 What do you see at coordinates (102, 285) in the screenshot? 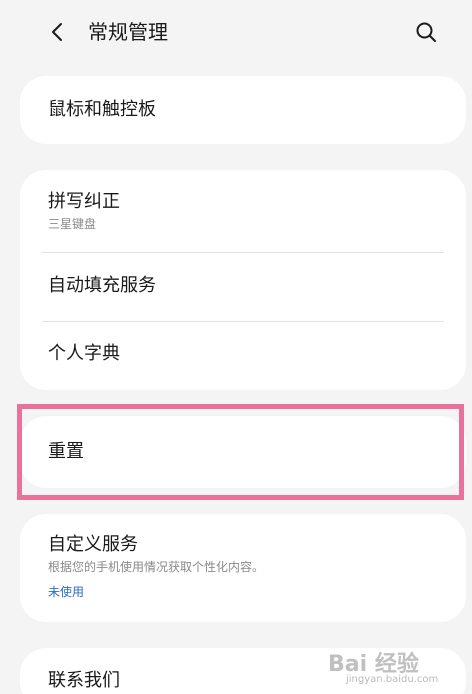
I see `row-autofill-service-label: 自动填充服务` at bounding box center [102, 285].